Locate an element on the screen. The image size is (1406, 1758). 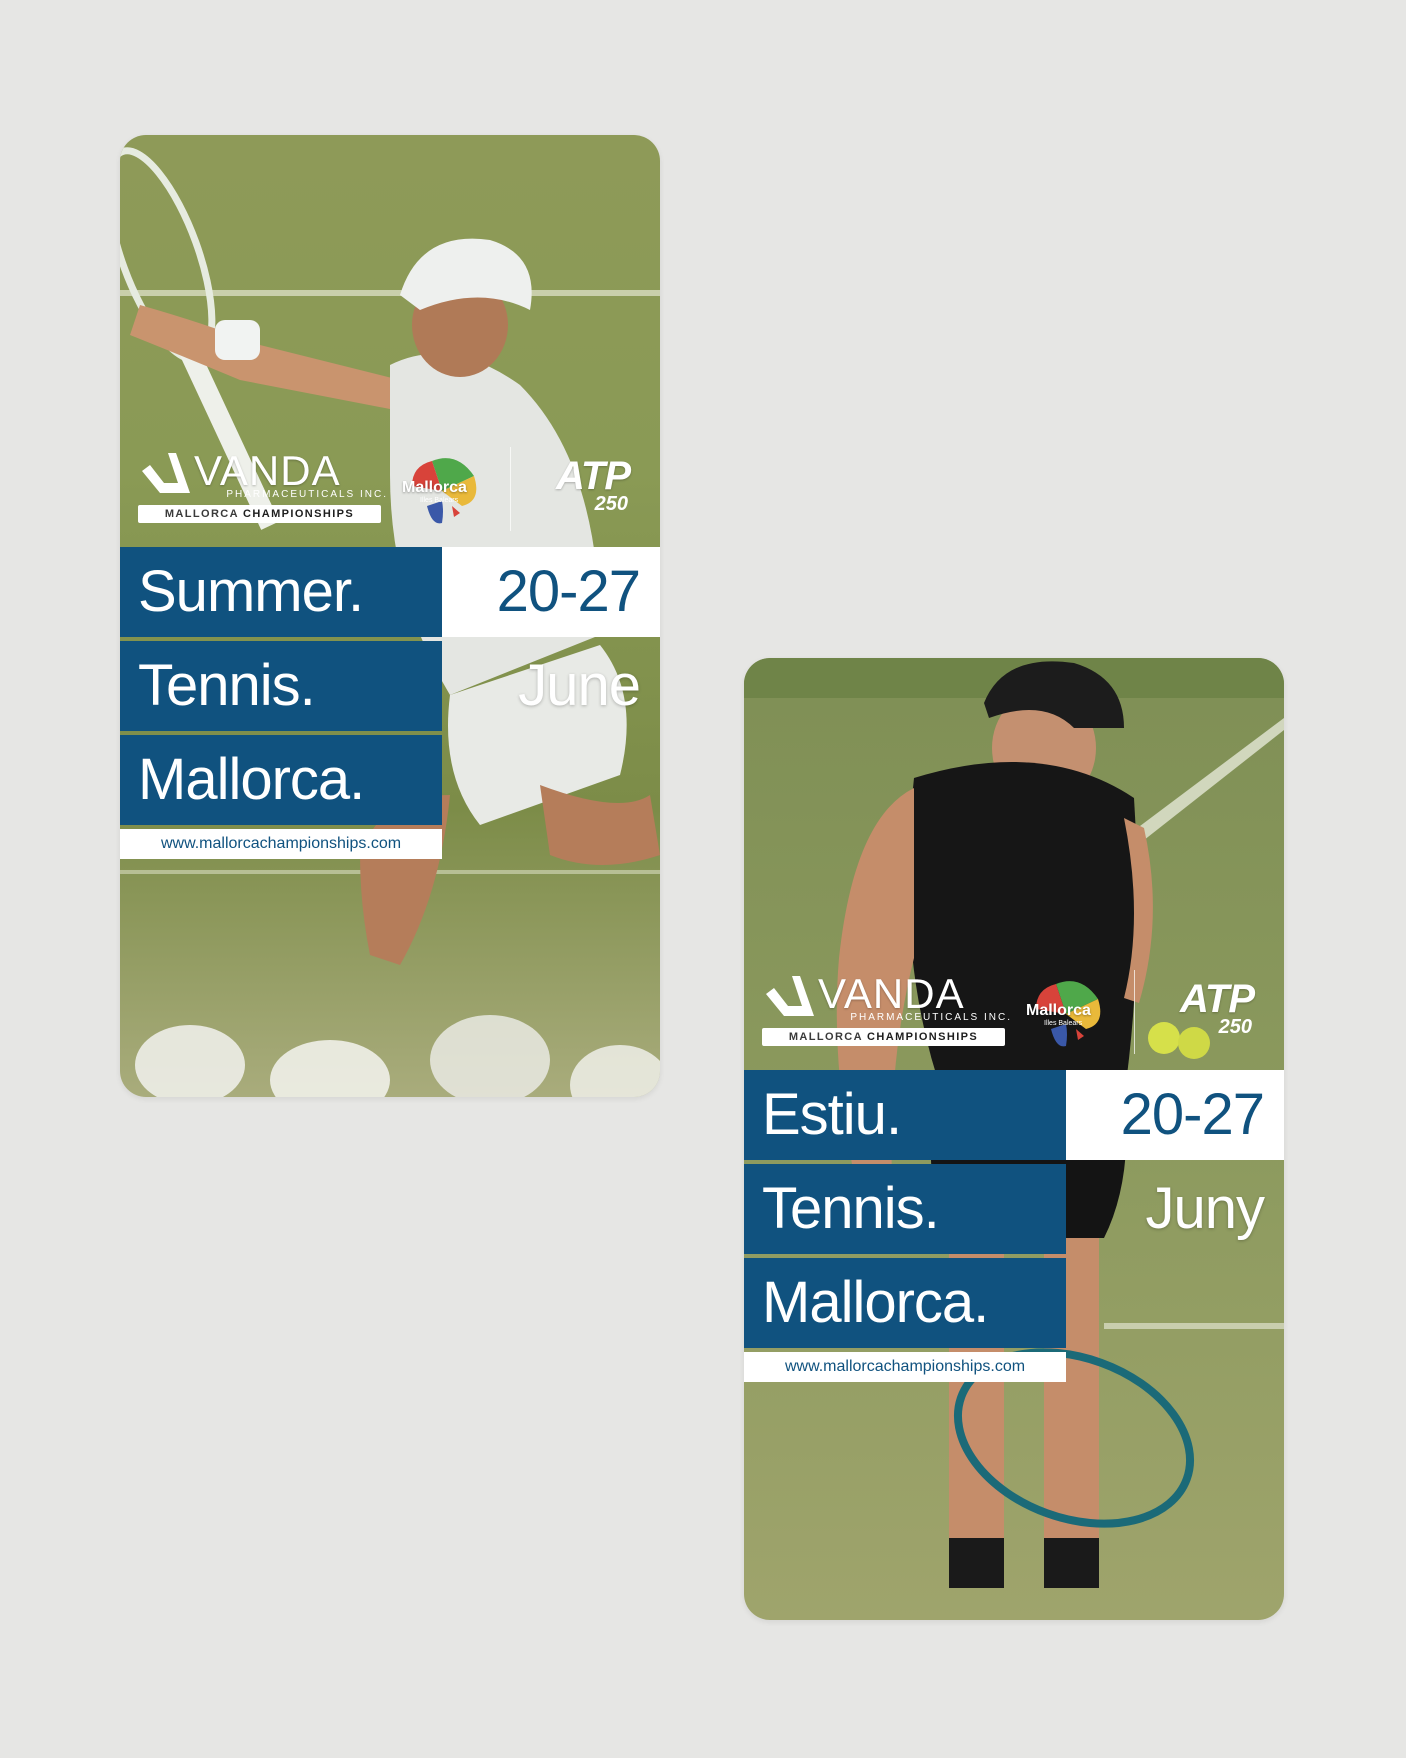
headline-row-1: Estiu. 20-27 is located at coordinates (1014, 1115).